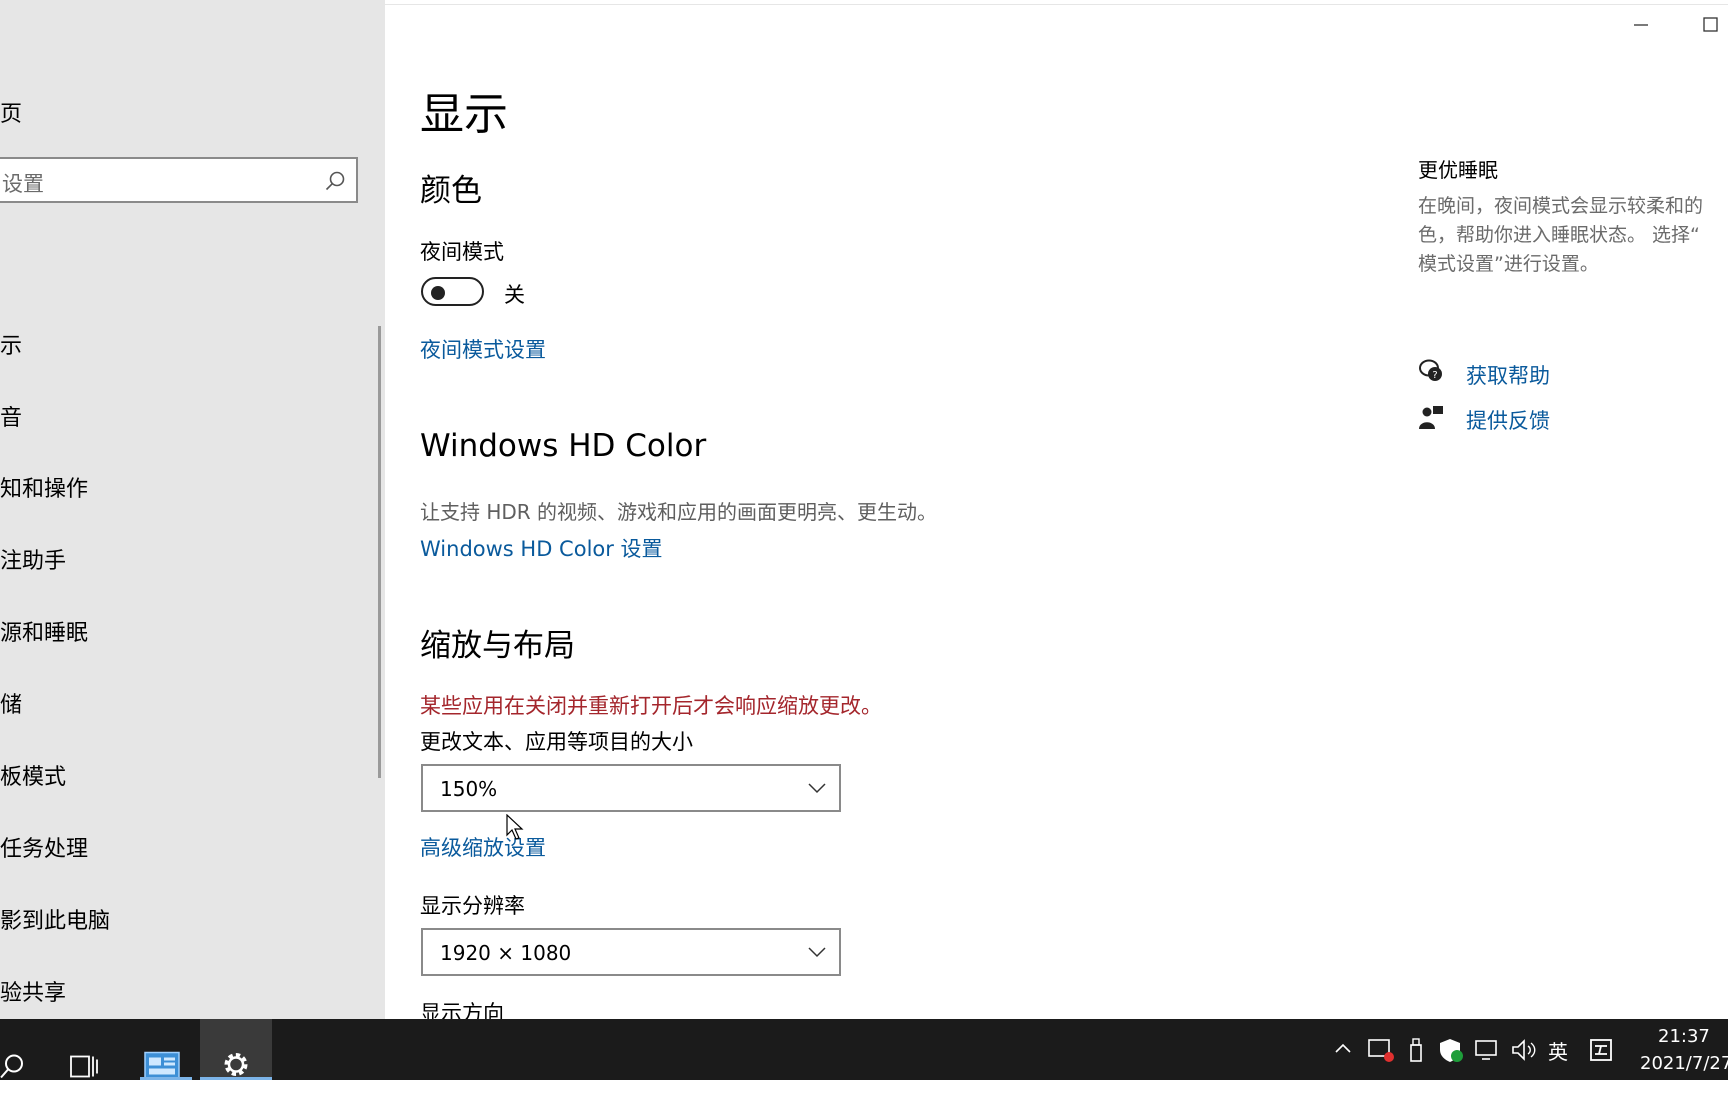 The height and width of the screenshot is (1097, 1728). Describe the element at coordinates (1431, 417) in the screenshot. I see `feedback-icon` at that location.